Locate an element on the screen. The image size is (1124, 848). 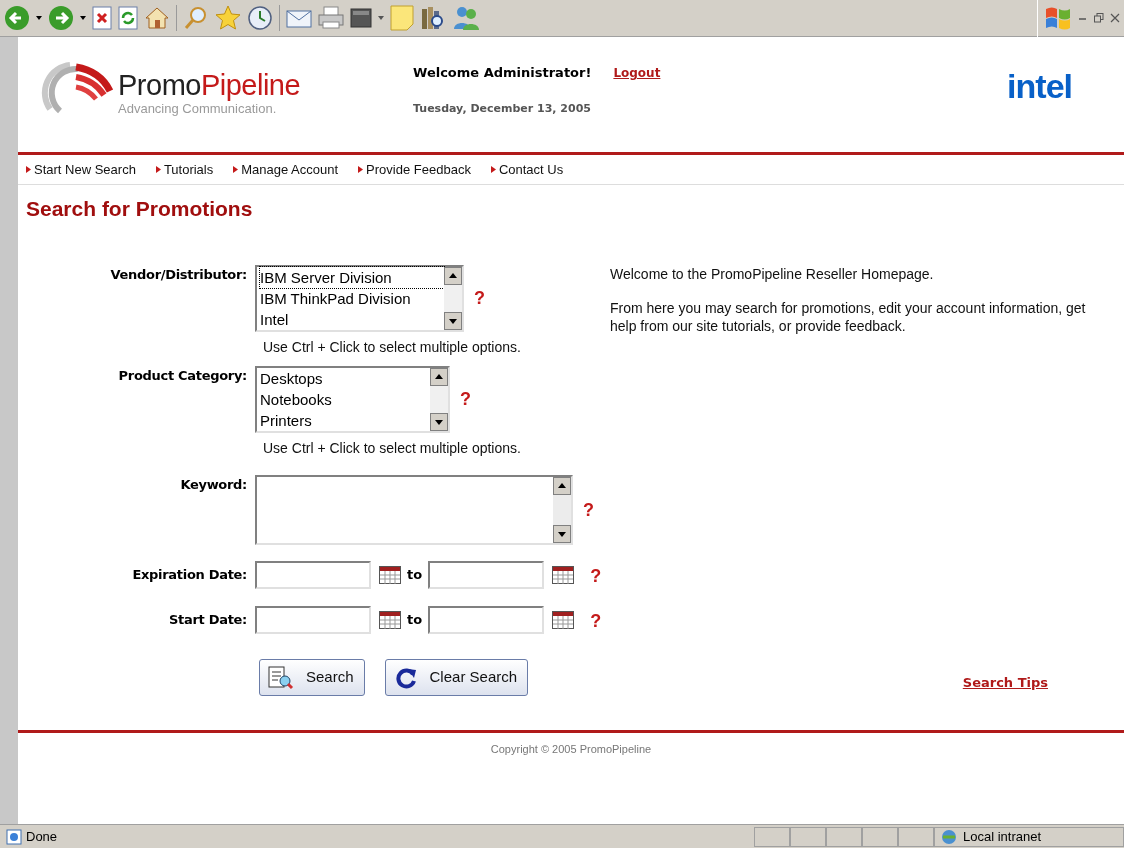
forward-icon is located at coordinates (61, 18).